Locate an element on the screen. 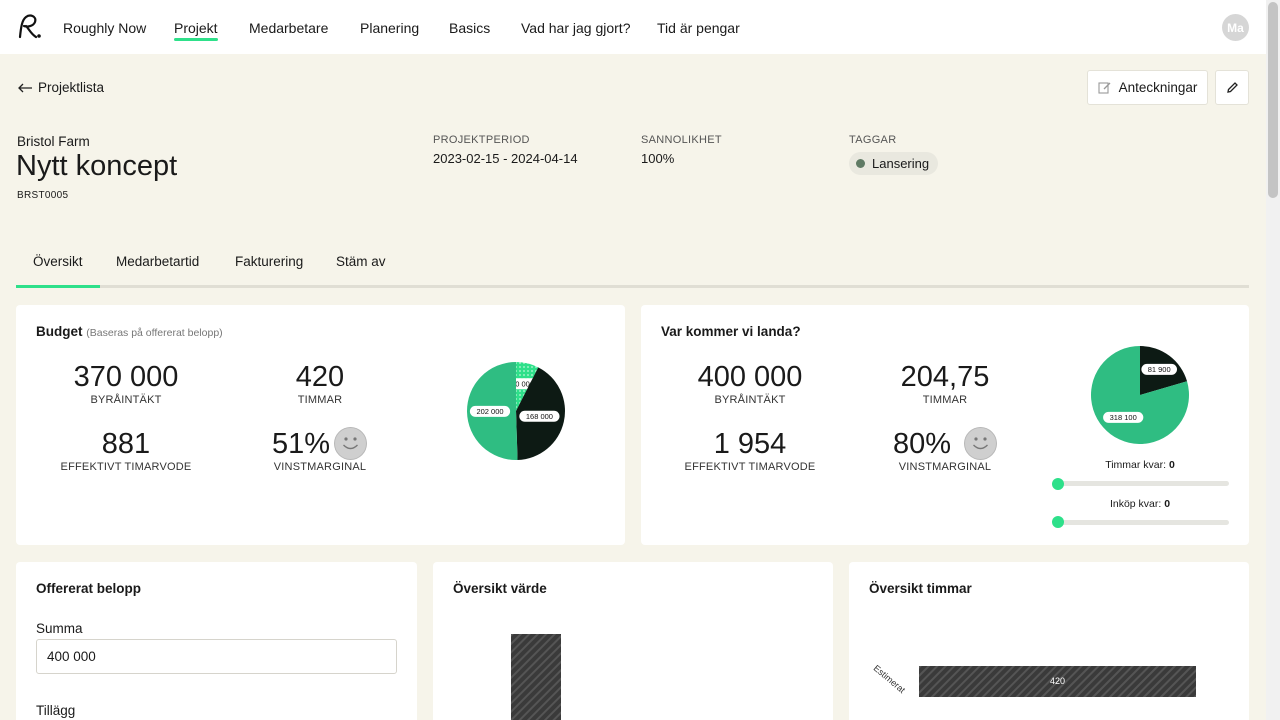  back-link-label: Projektlista is located at coordinates (71, 87).